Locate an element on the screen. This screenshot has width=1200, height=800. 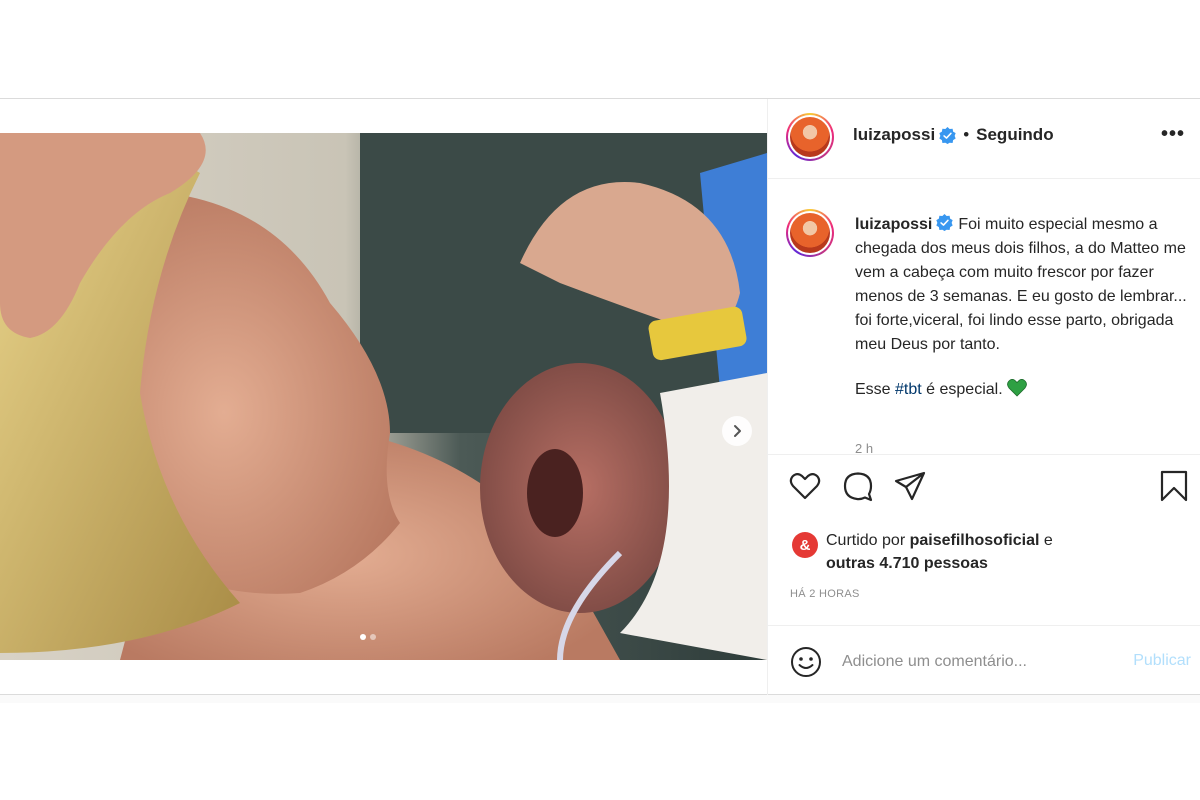
caption-author-avatar is located at coordinates (810, 233).